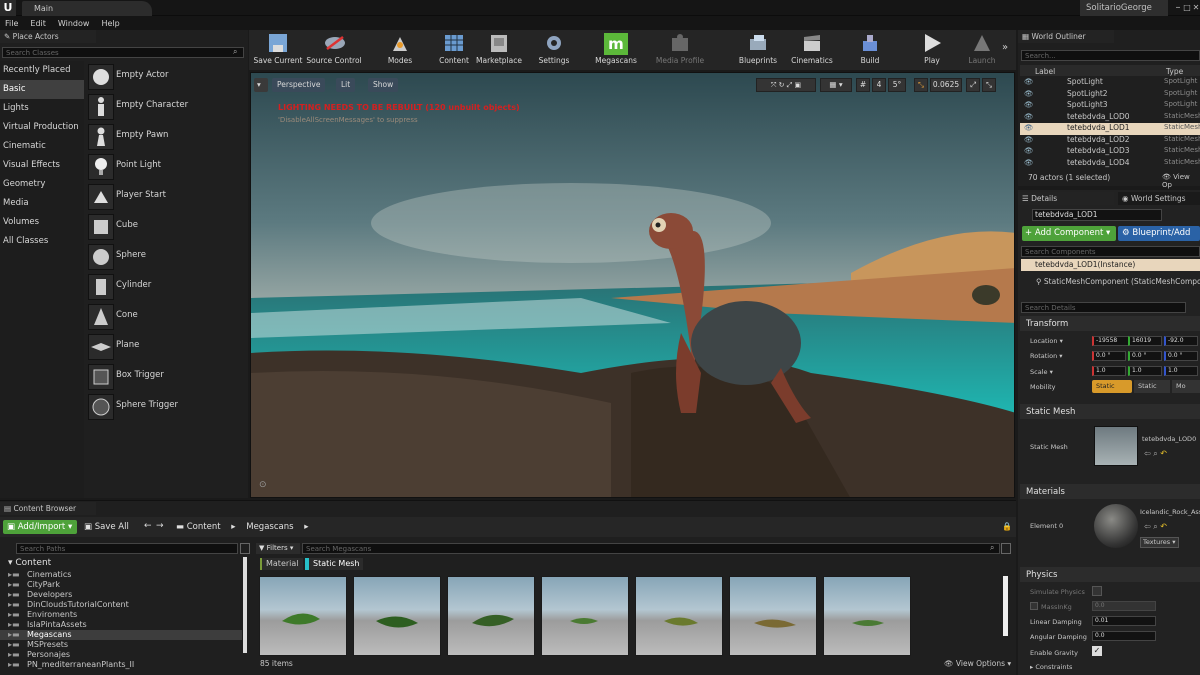  What do you see at coordinates (1097, 651) in the screenshot?
I see `enable-gravity-checkbox: ✓` at bounding box center [1097, 651].